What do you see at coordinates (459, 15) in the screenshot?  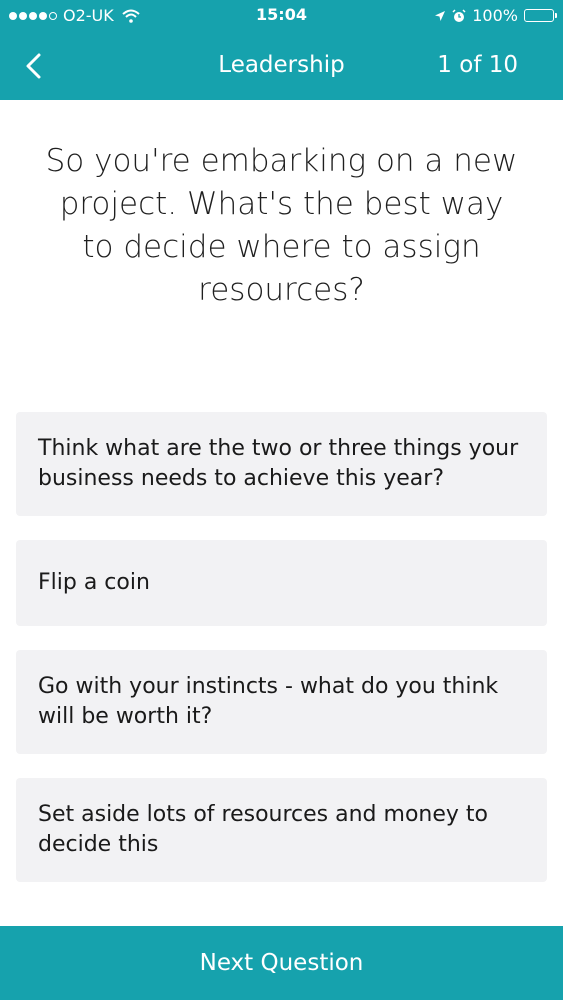 I see `alarm-clock-icon` at bounding box center [459, 15].